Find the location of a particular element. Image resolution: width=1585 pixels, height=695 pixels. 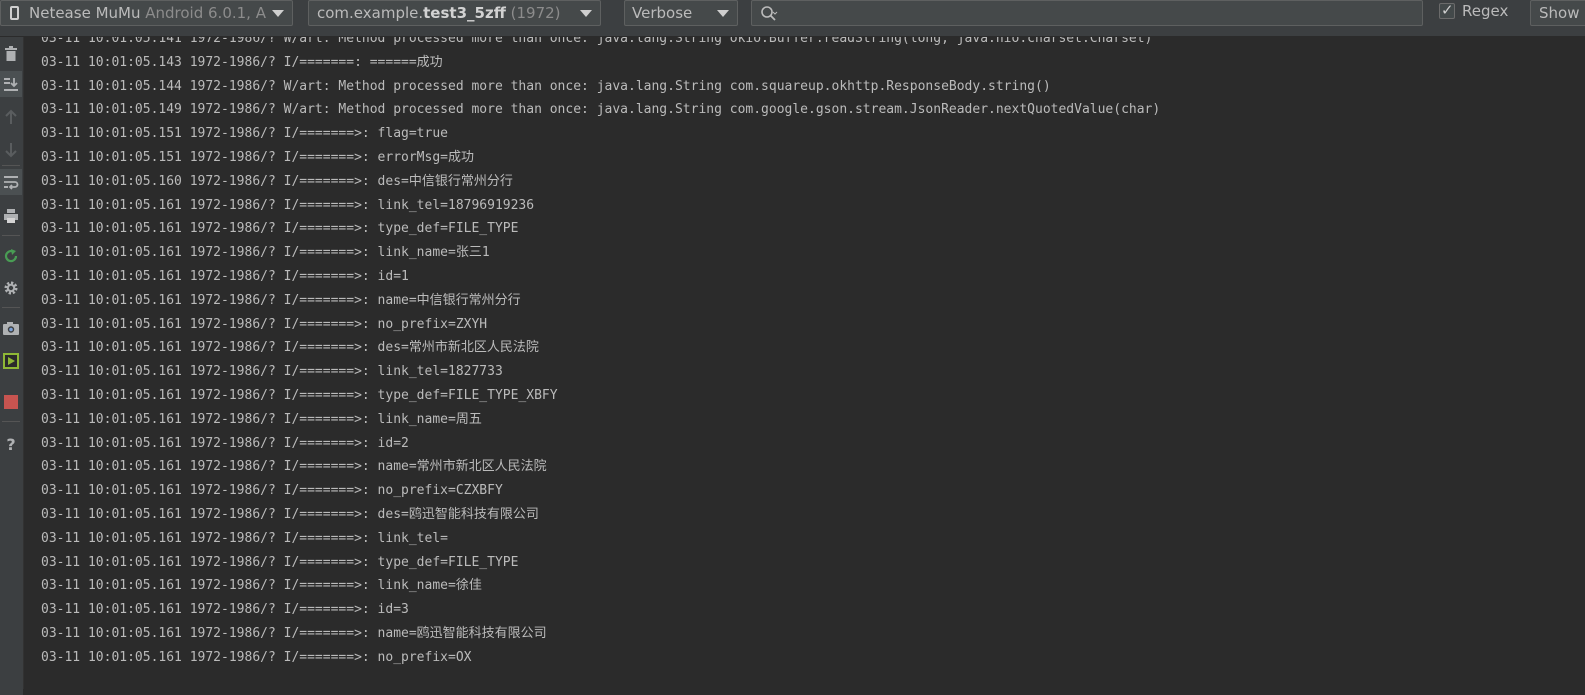

process-pid: (1972) is located at coordinates (535, 13).